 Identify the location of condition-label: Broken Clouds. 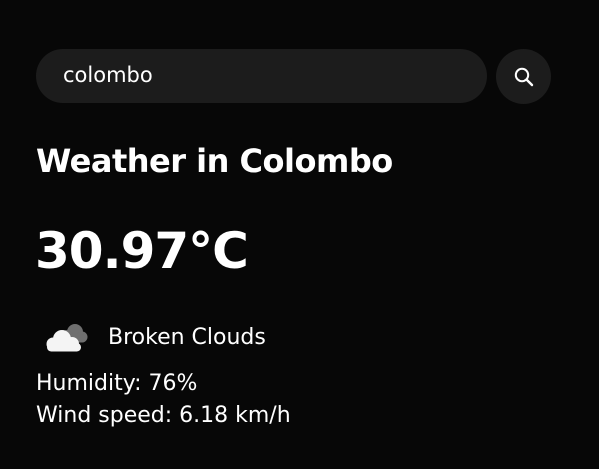
(187, 337).